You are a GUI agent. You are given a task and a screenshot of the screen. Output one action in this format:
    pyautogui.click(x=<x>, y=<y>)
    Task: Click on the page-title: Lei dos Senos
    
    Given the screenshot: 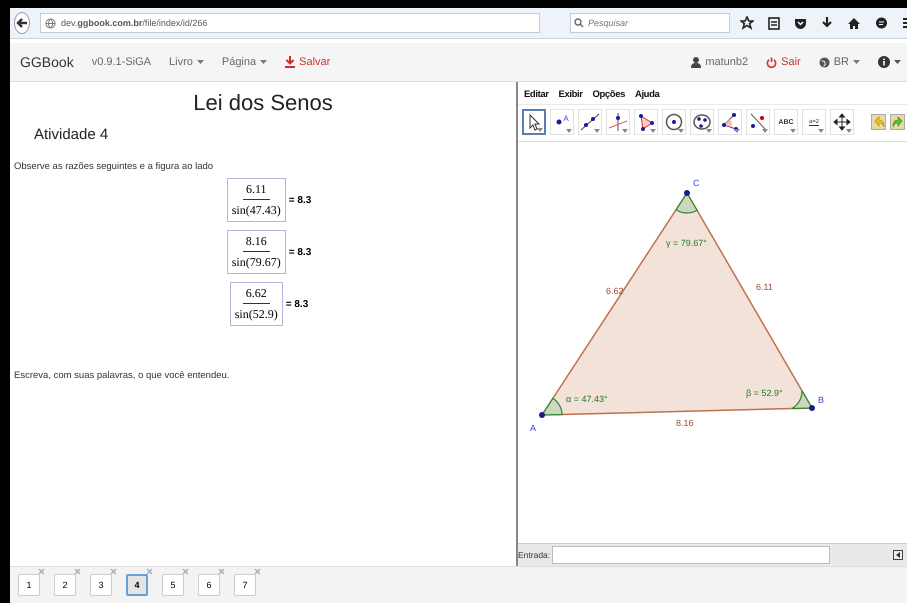 What is the action you would take?
    pyautogui.click(x=263, y=103)
    